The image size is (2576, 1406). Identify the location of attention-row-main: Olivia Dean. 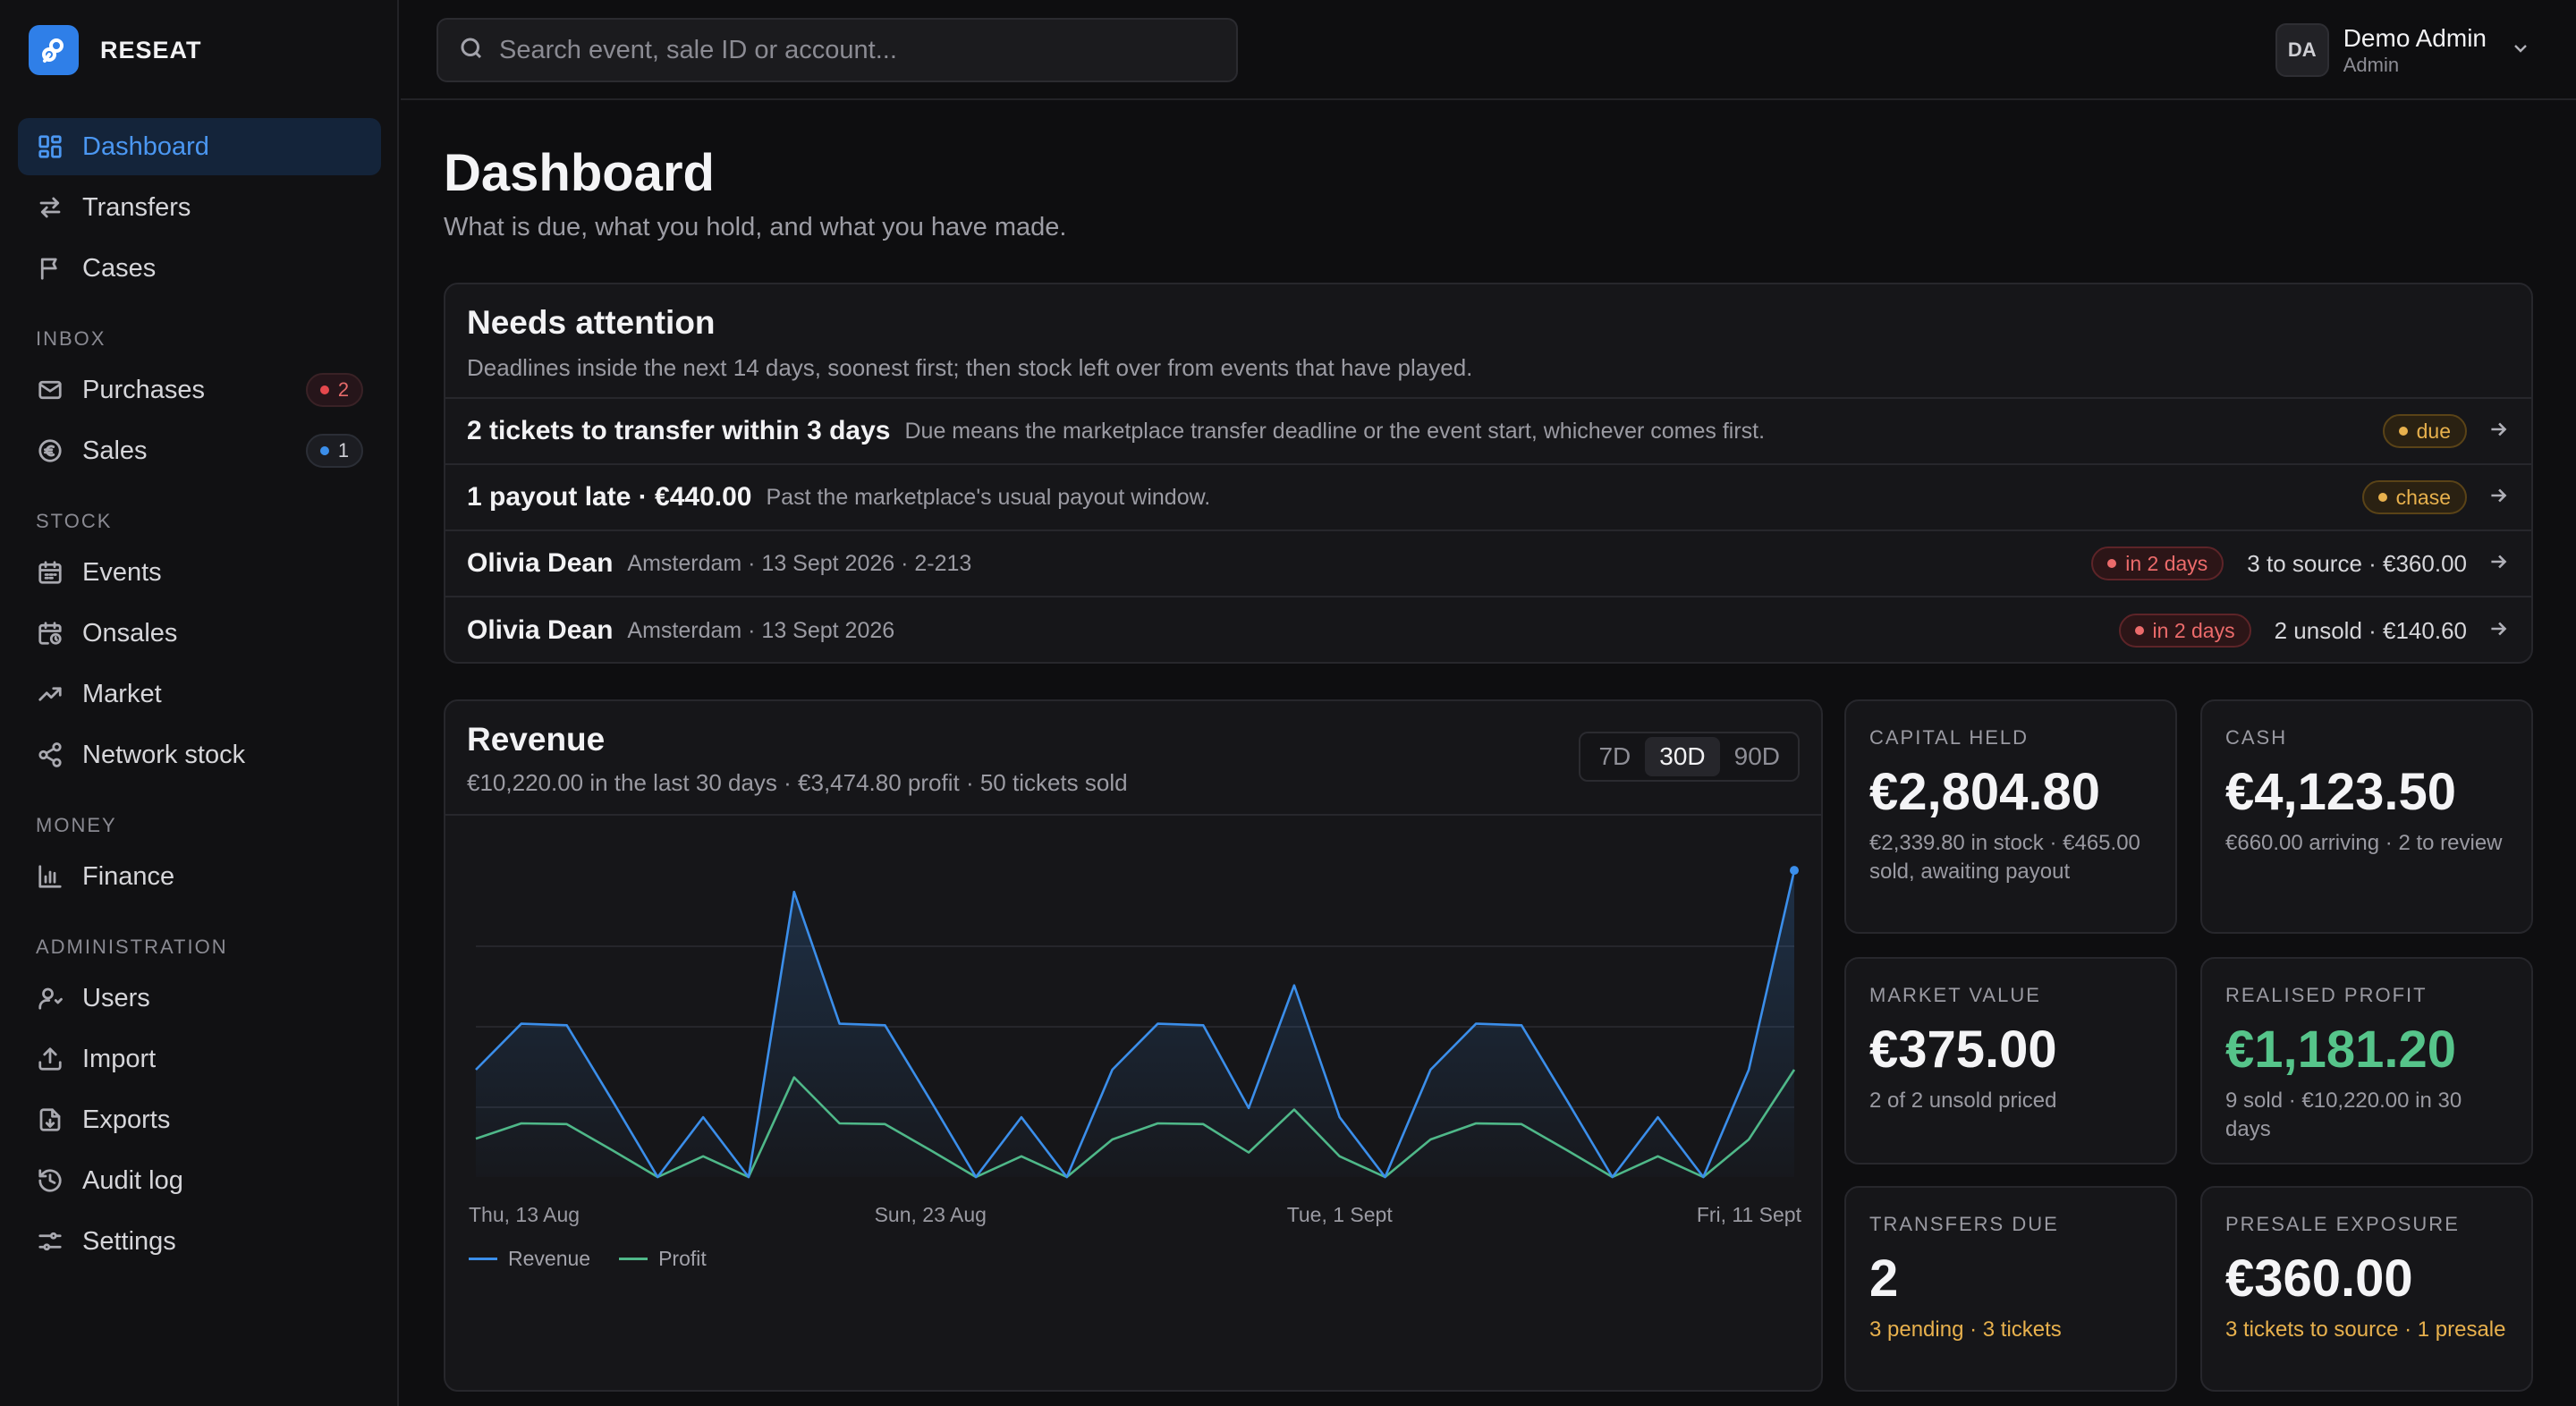
(540, 563).